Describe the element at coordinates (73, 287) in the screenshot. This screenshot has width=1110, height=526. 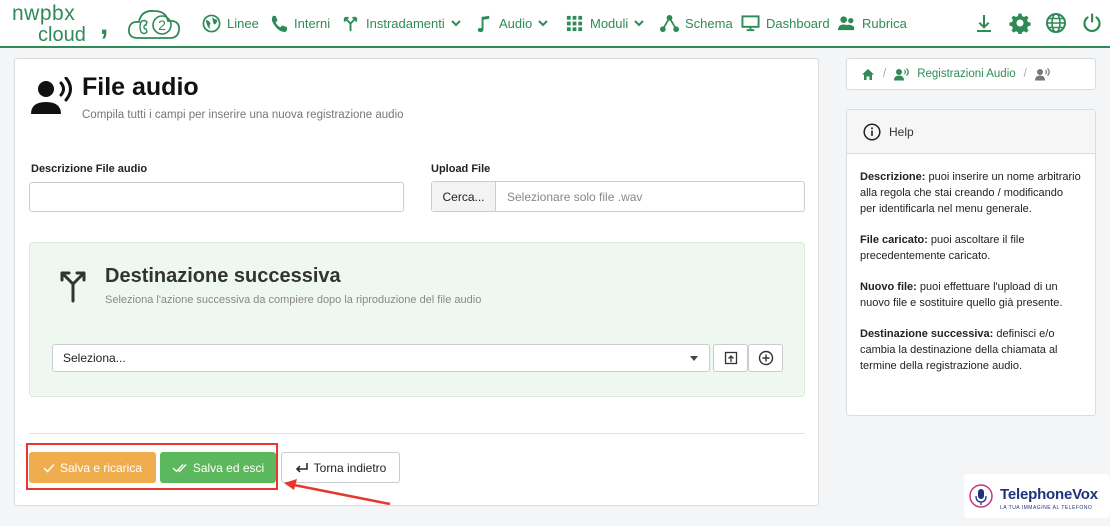
I see `split-route-icon` at that location.